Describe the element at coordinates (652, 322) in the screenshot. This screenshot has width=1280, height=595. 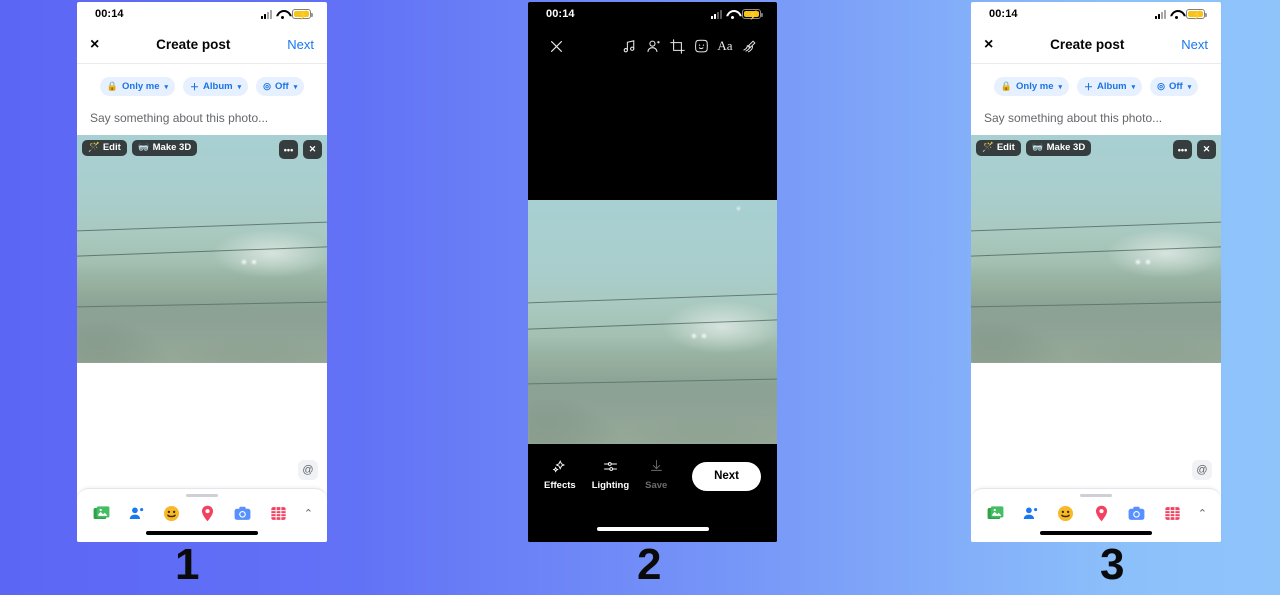
I see `photo-image` at that location.